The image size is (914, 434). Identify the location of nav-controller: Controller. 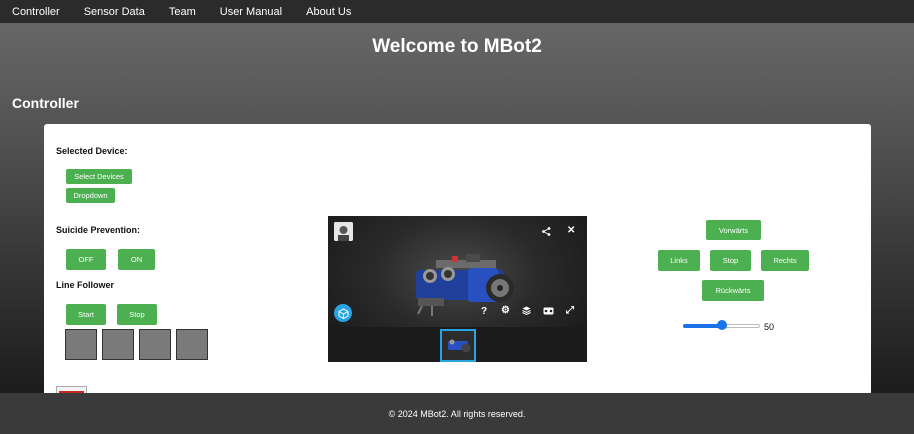
(36, 12).